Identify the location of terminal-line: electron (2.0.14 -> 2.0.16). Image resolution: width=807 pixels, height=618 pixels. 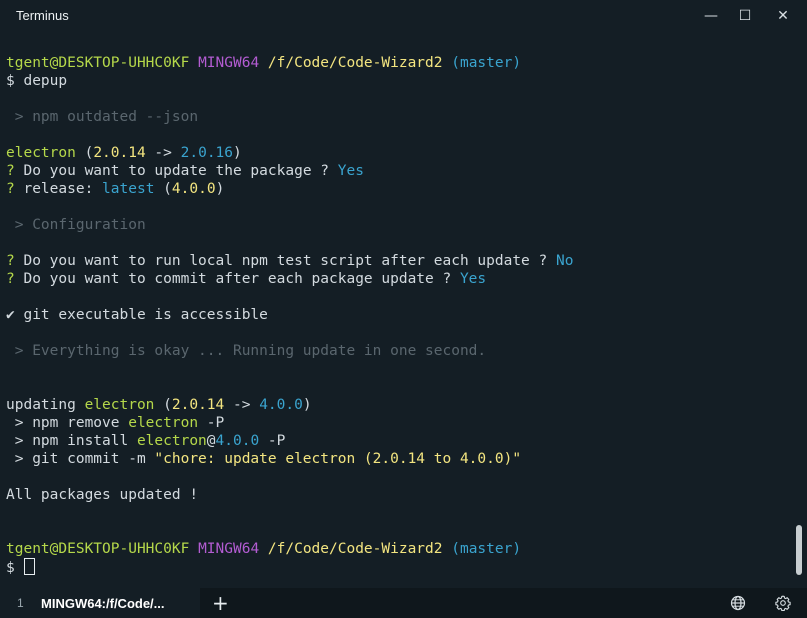
(399, 153).